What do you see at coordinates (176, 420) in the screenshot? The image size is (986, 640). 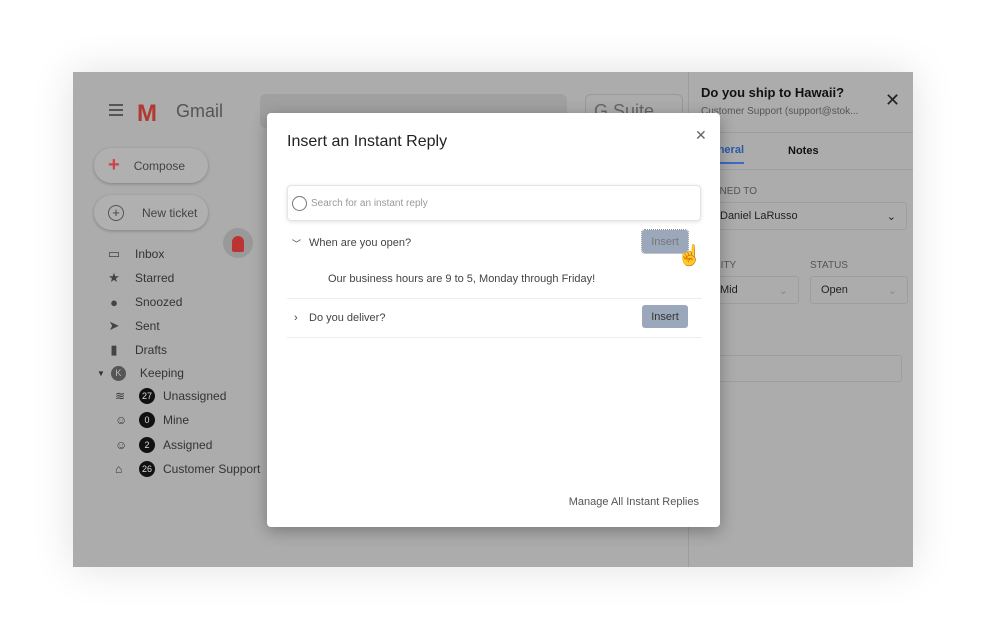 I see `item-label: Mine` at bounding box center [176, 420].